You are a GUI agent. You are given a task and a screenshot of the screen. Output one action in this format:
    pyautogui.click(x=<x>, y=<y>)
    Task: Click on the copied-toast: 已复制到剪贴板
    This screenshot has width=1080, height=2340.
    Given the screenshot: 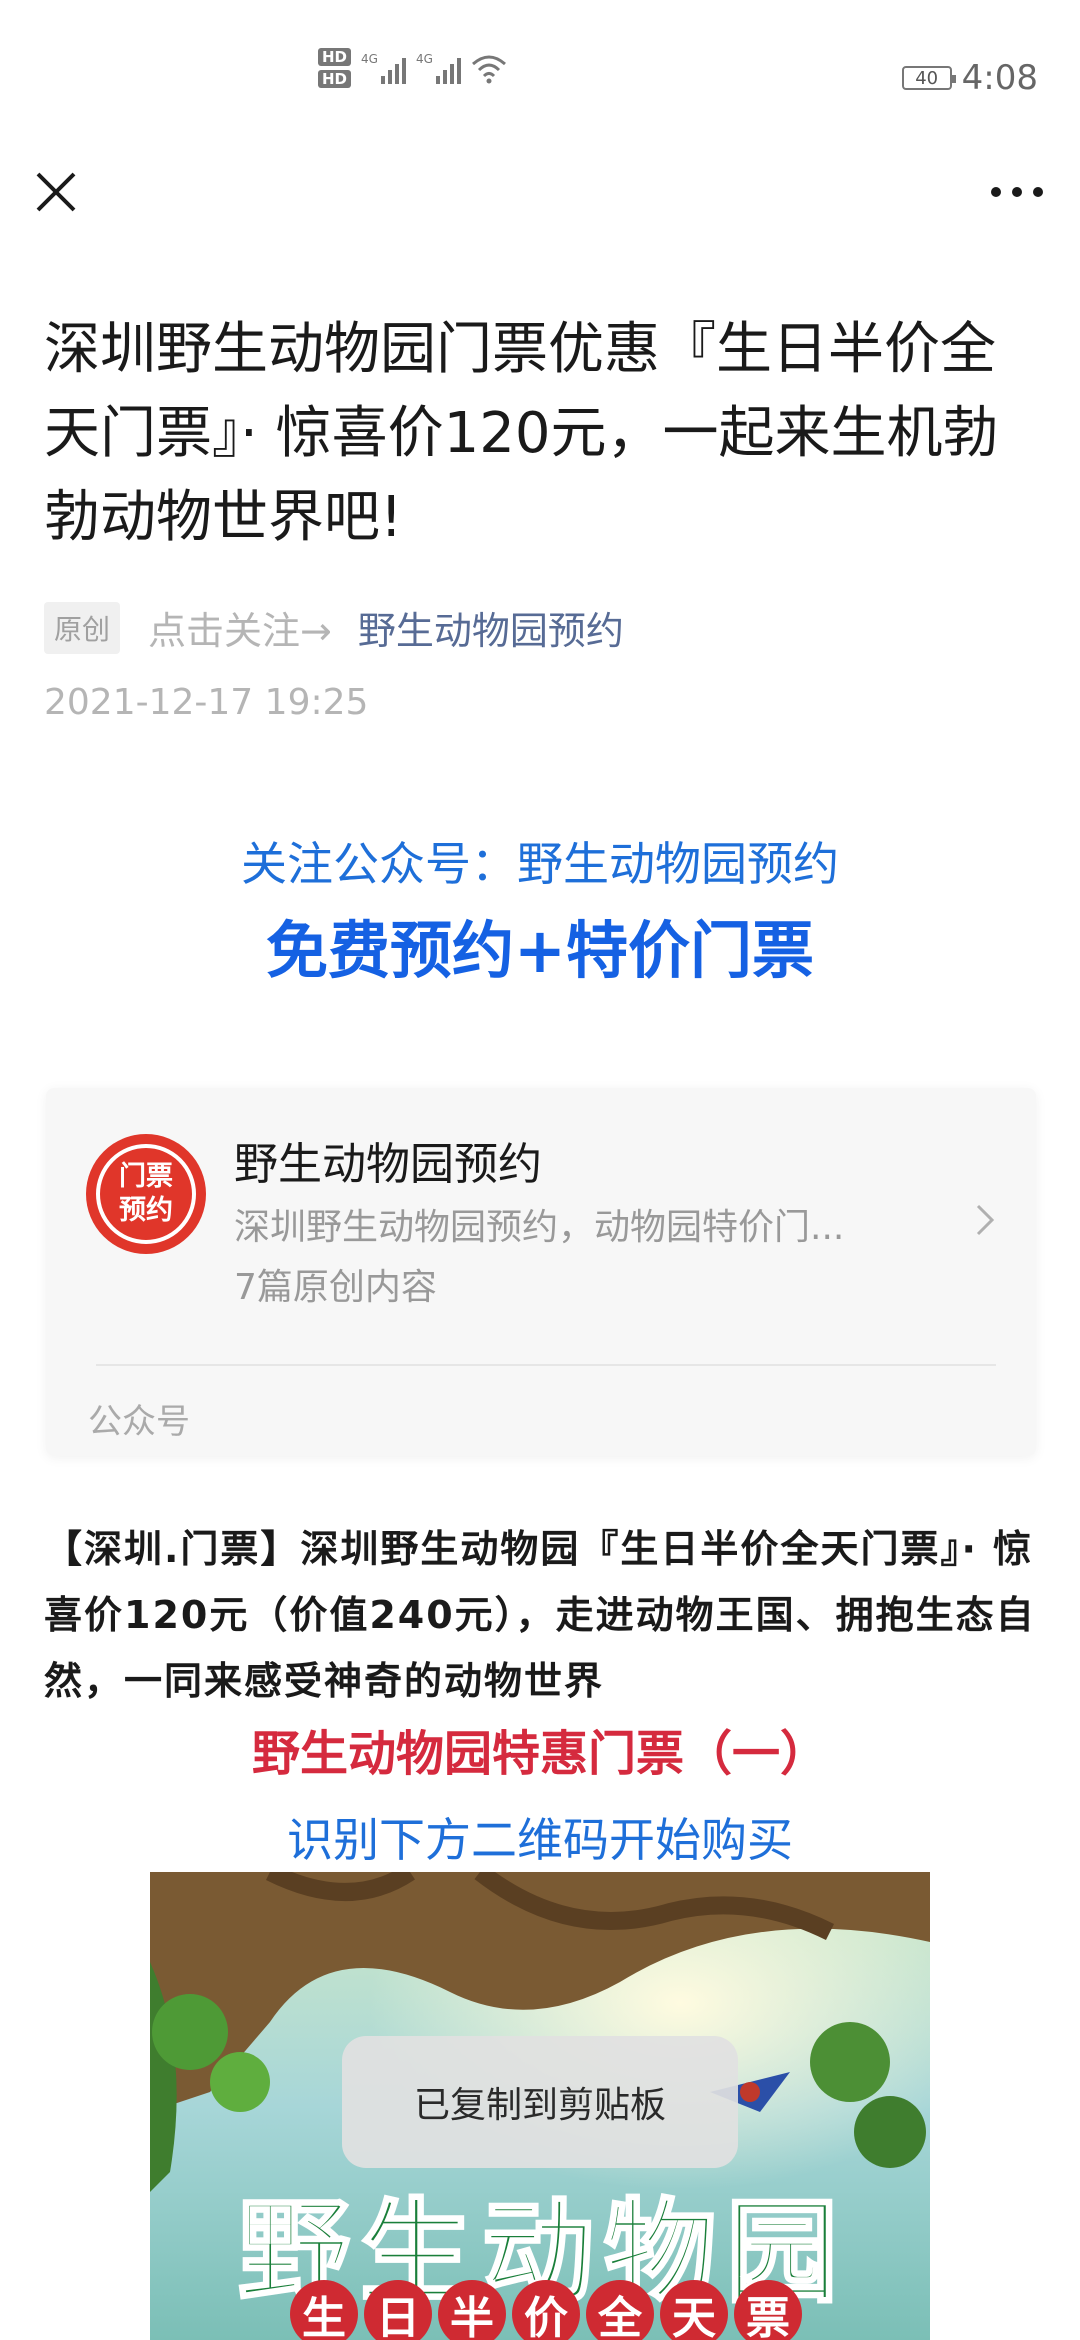 What is the action you would take?
    pyautogui.click(x=540, y=2102)
    